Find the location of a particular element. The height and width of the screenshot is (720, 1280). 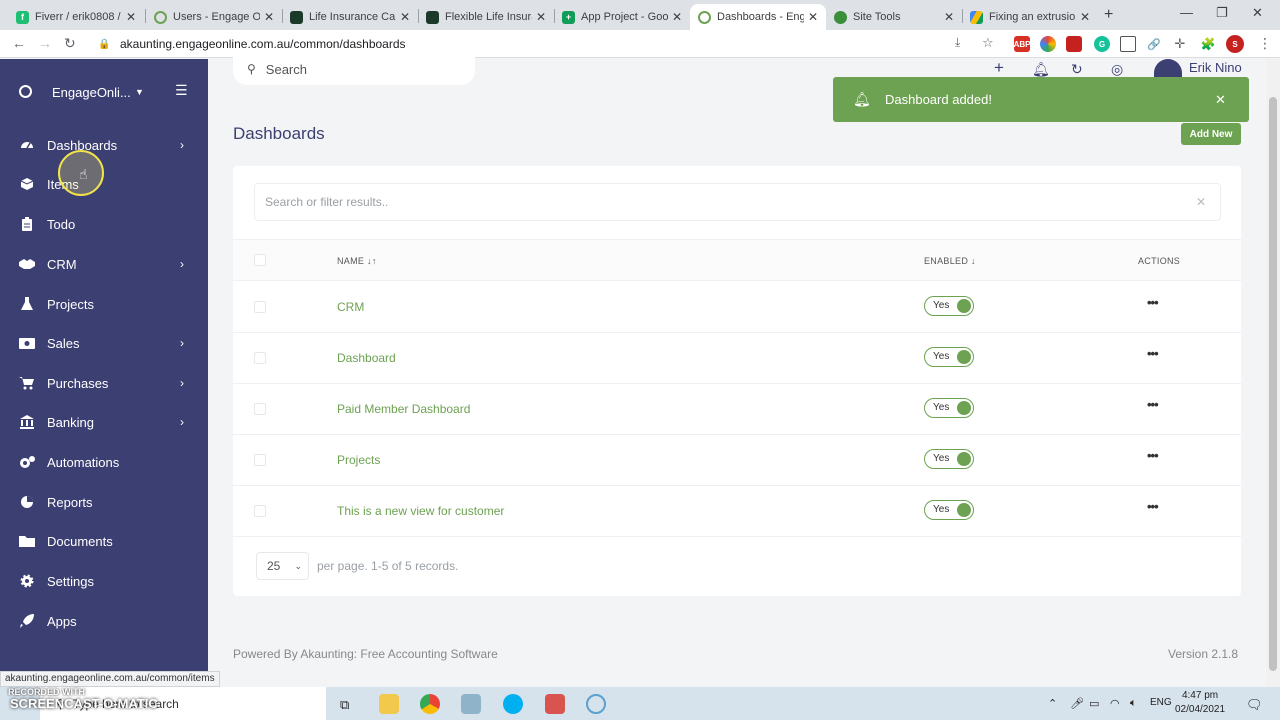

bookmark-star-icon: ☆ is located at coordinates (988, 43).